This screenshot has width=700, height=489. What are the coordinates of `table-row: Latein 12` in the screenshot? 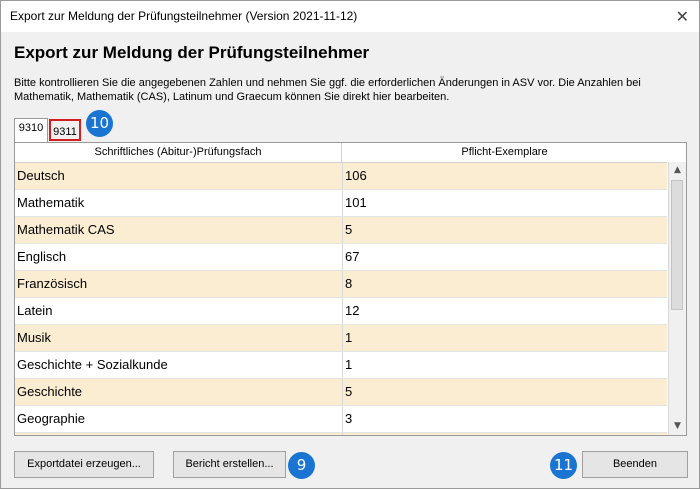 It's located at (341, 311).